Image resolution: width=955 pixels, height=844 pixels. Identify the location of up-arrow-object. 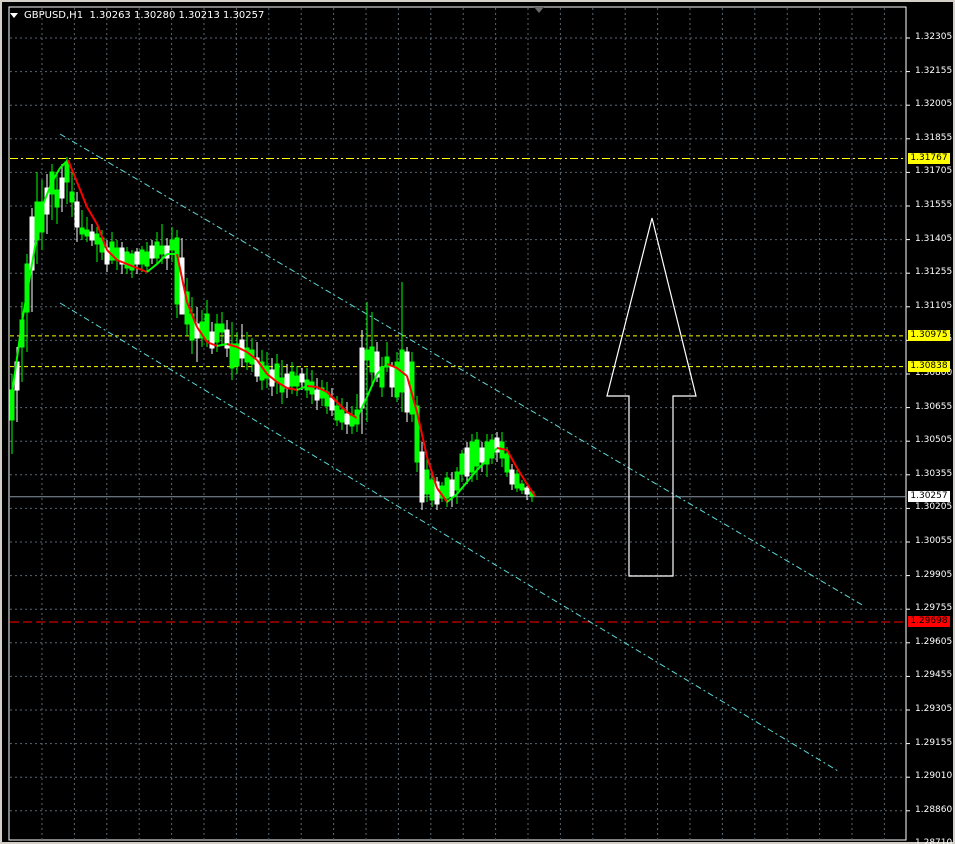
(651, 397).